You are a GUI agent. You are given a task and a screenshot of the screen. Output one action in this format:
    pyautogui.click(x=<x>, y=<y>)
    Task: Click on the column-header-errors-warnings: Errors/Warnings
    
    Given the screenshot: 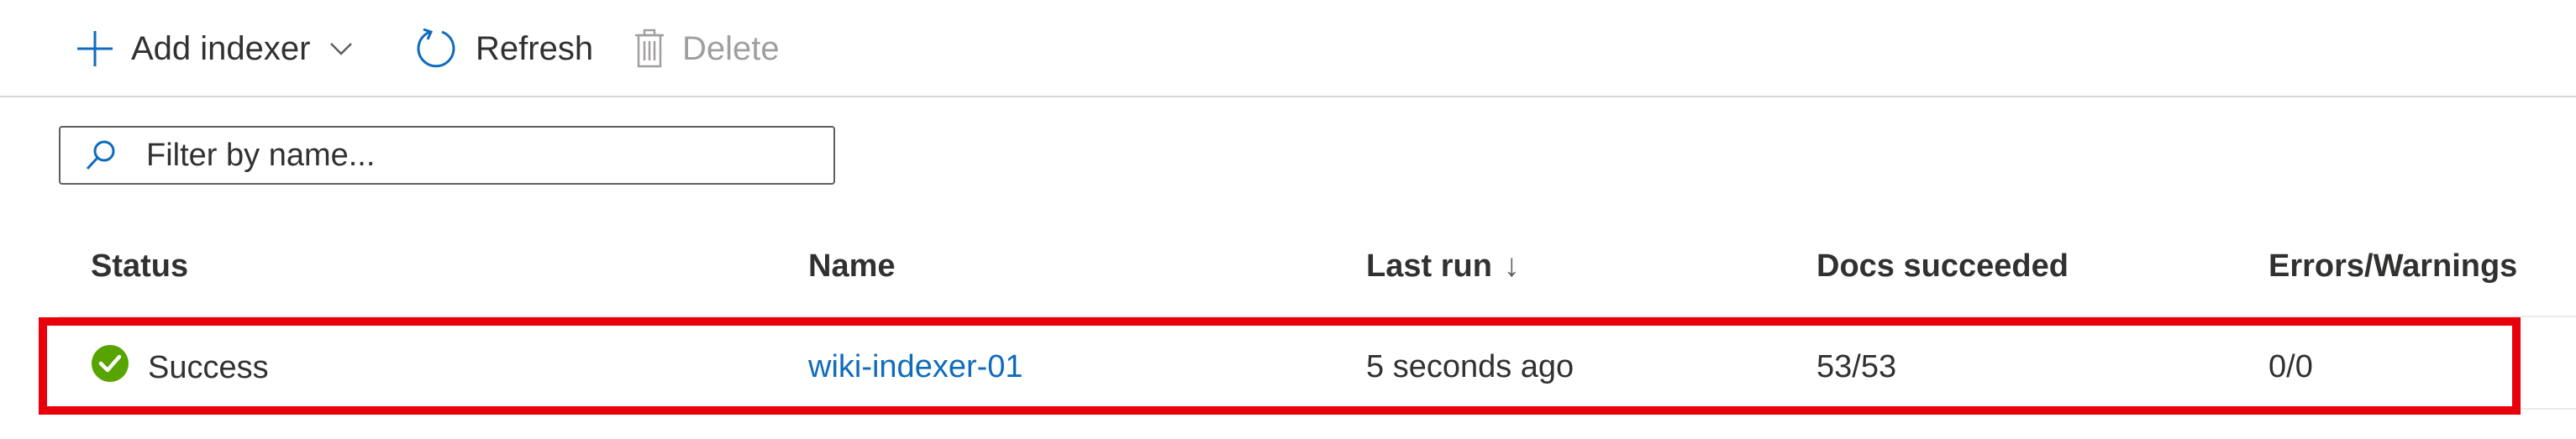 What is the action you would take?
    pyautogui.click(x=2392, y=266)
    